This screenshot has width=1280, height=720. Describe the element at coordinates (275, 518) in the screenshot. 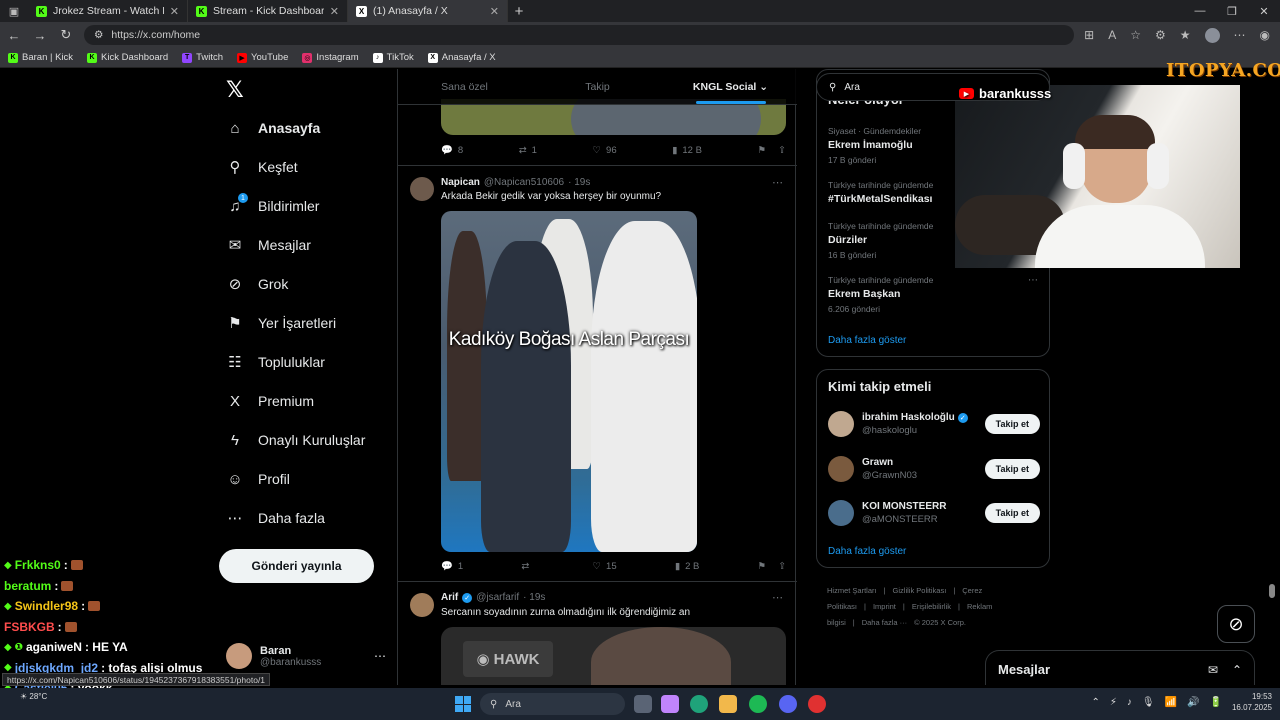

I see `nav-item-more-circle: ⋯ Daha fazla` at that location.